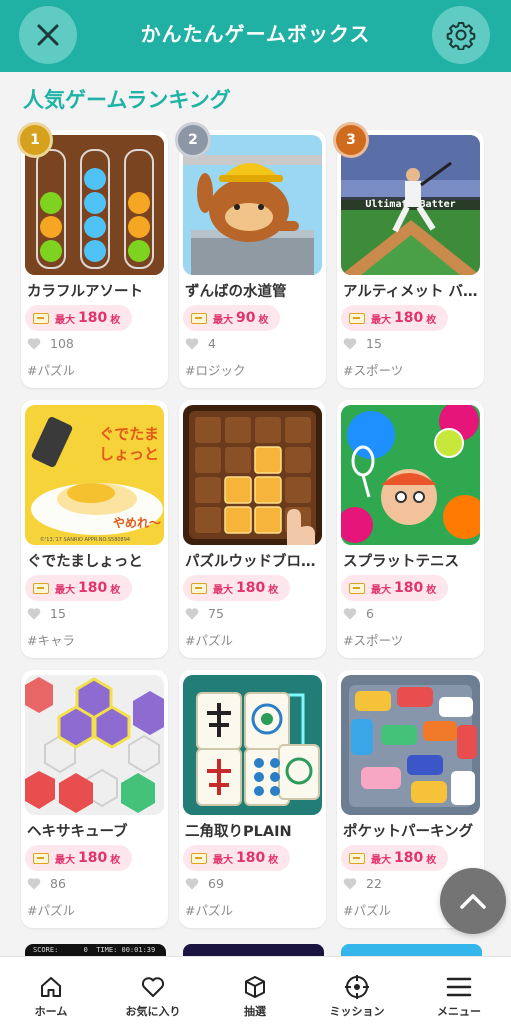 The height and width of the screenshot is (1024, 511). What do you see at coordinates (370, 613) in the screenshot?
I see `like-count-value: 6` at bounding box center [370, 613].